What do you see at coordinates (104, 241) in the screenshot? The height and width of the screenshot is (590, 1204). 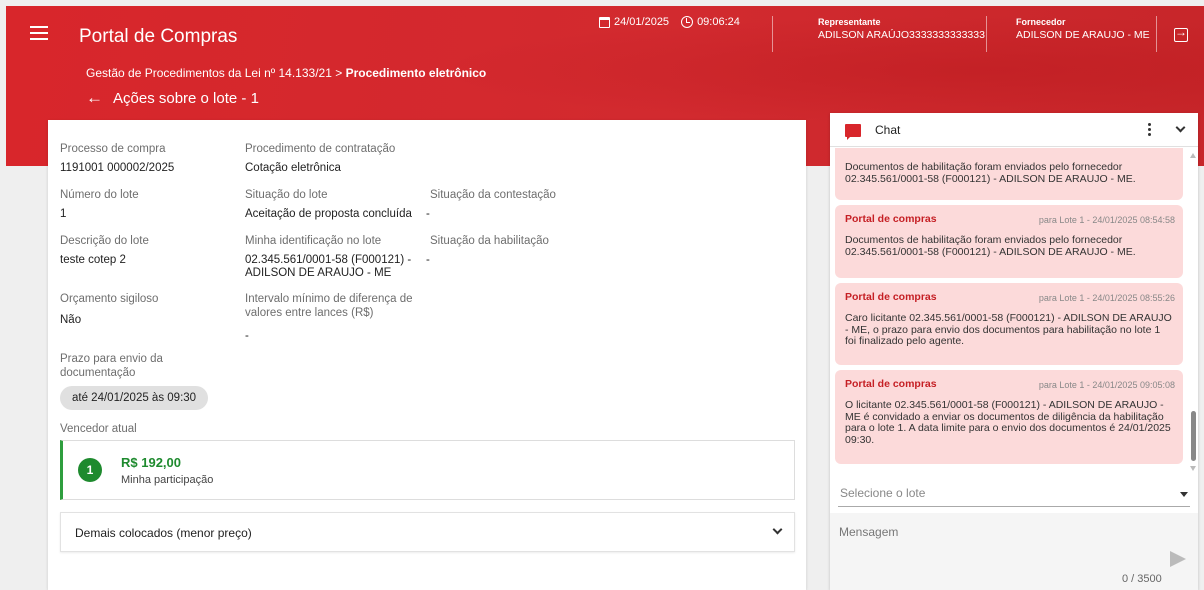 I see `descricao-label: Descrição do lote` at bounding box center [104, 241].